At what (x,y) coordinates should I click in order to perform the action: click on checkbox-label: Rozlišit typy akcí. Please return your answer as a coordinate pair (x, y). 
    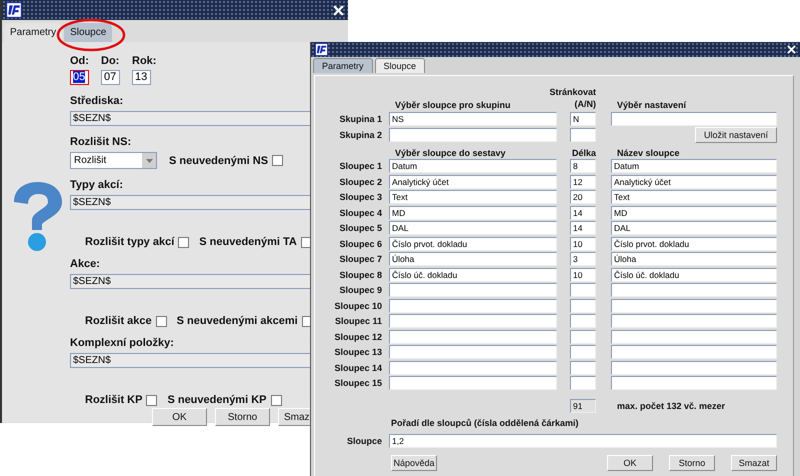
    Looking at the image, I should click on (129, 242).